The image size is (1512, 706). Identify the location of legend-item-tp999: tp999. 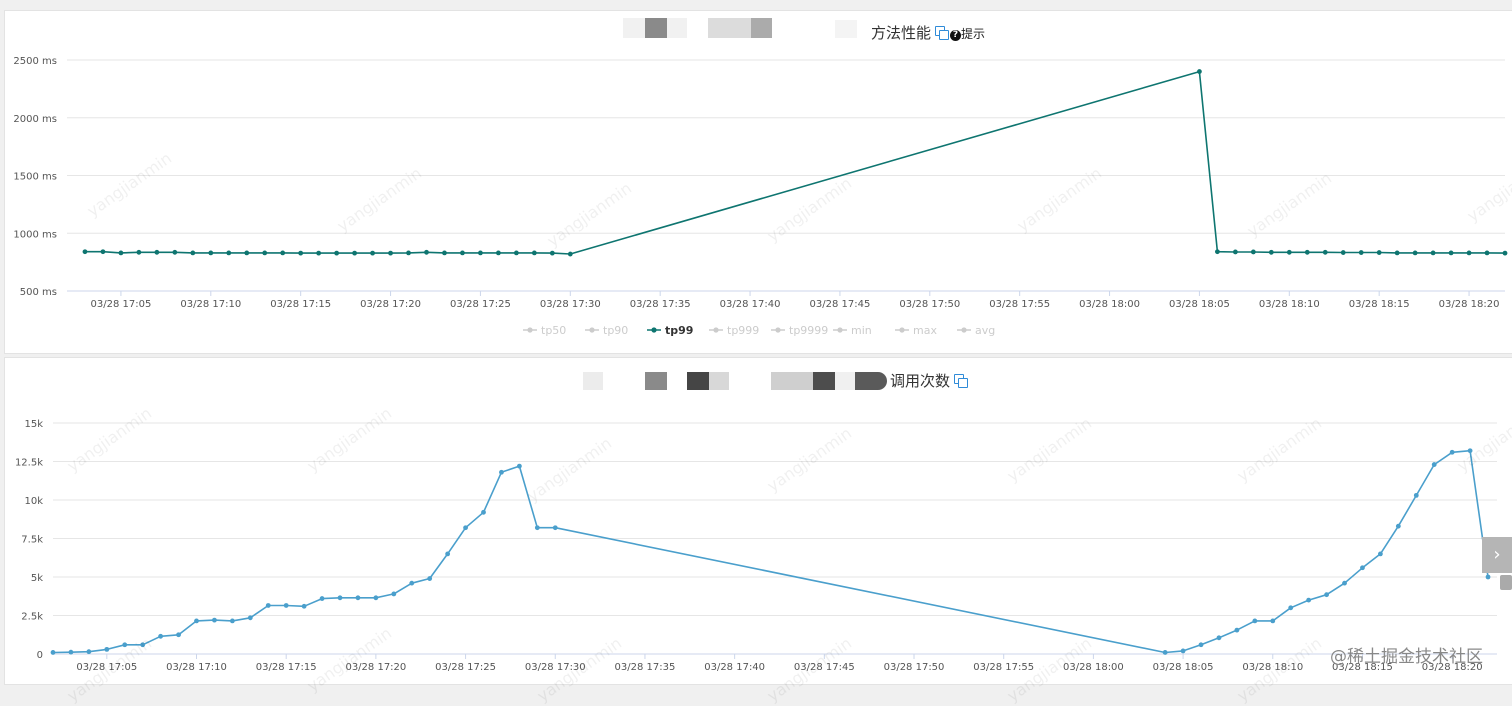
(743, 330).